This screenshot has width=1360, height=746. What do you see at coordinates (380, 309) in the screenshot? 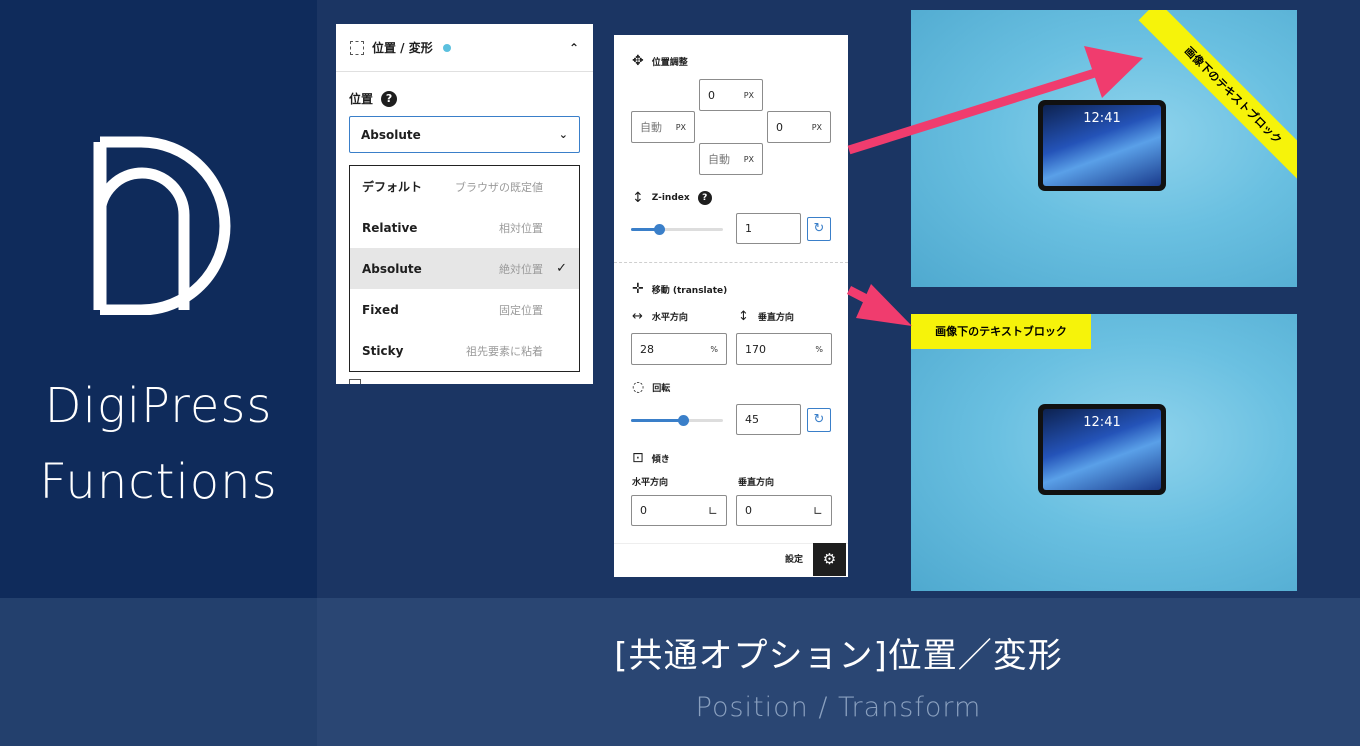
I see `option-label: Fixed` at bounding box center [380, 309].